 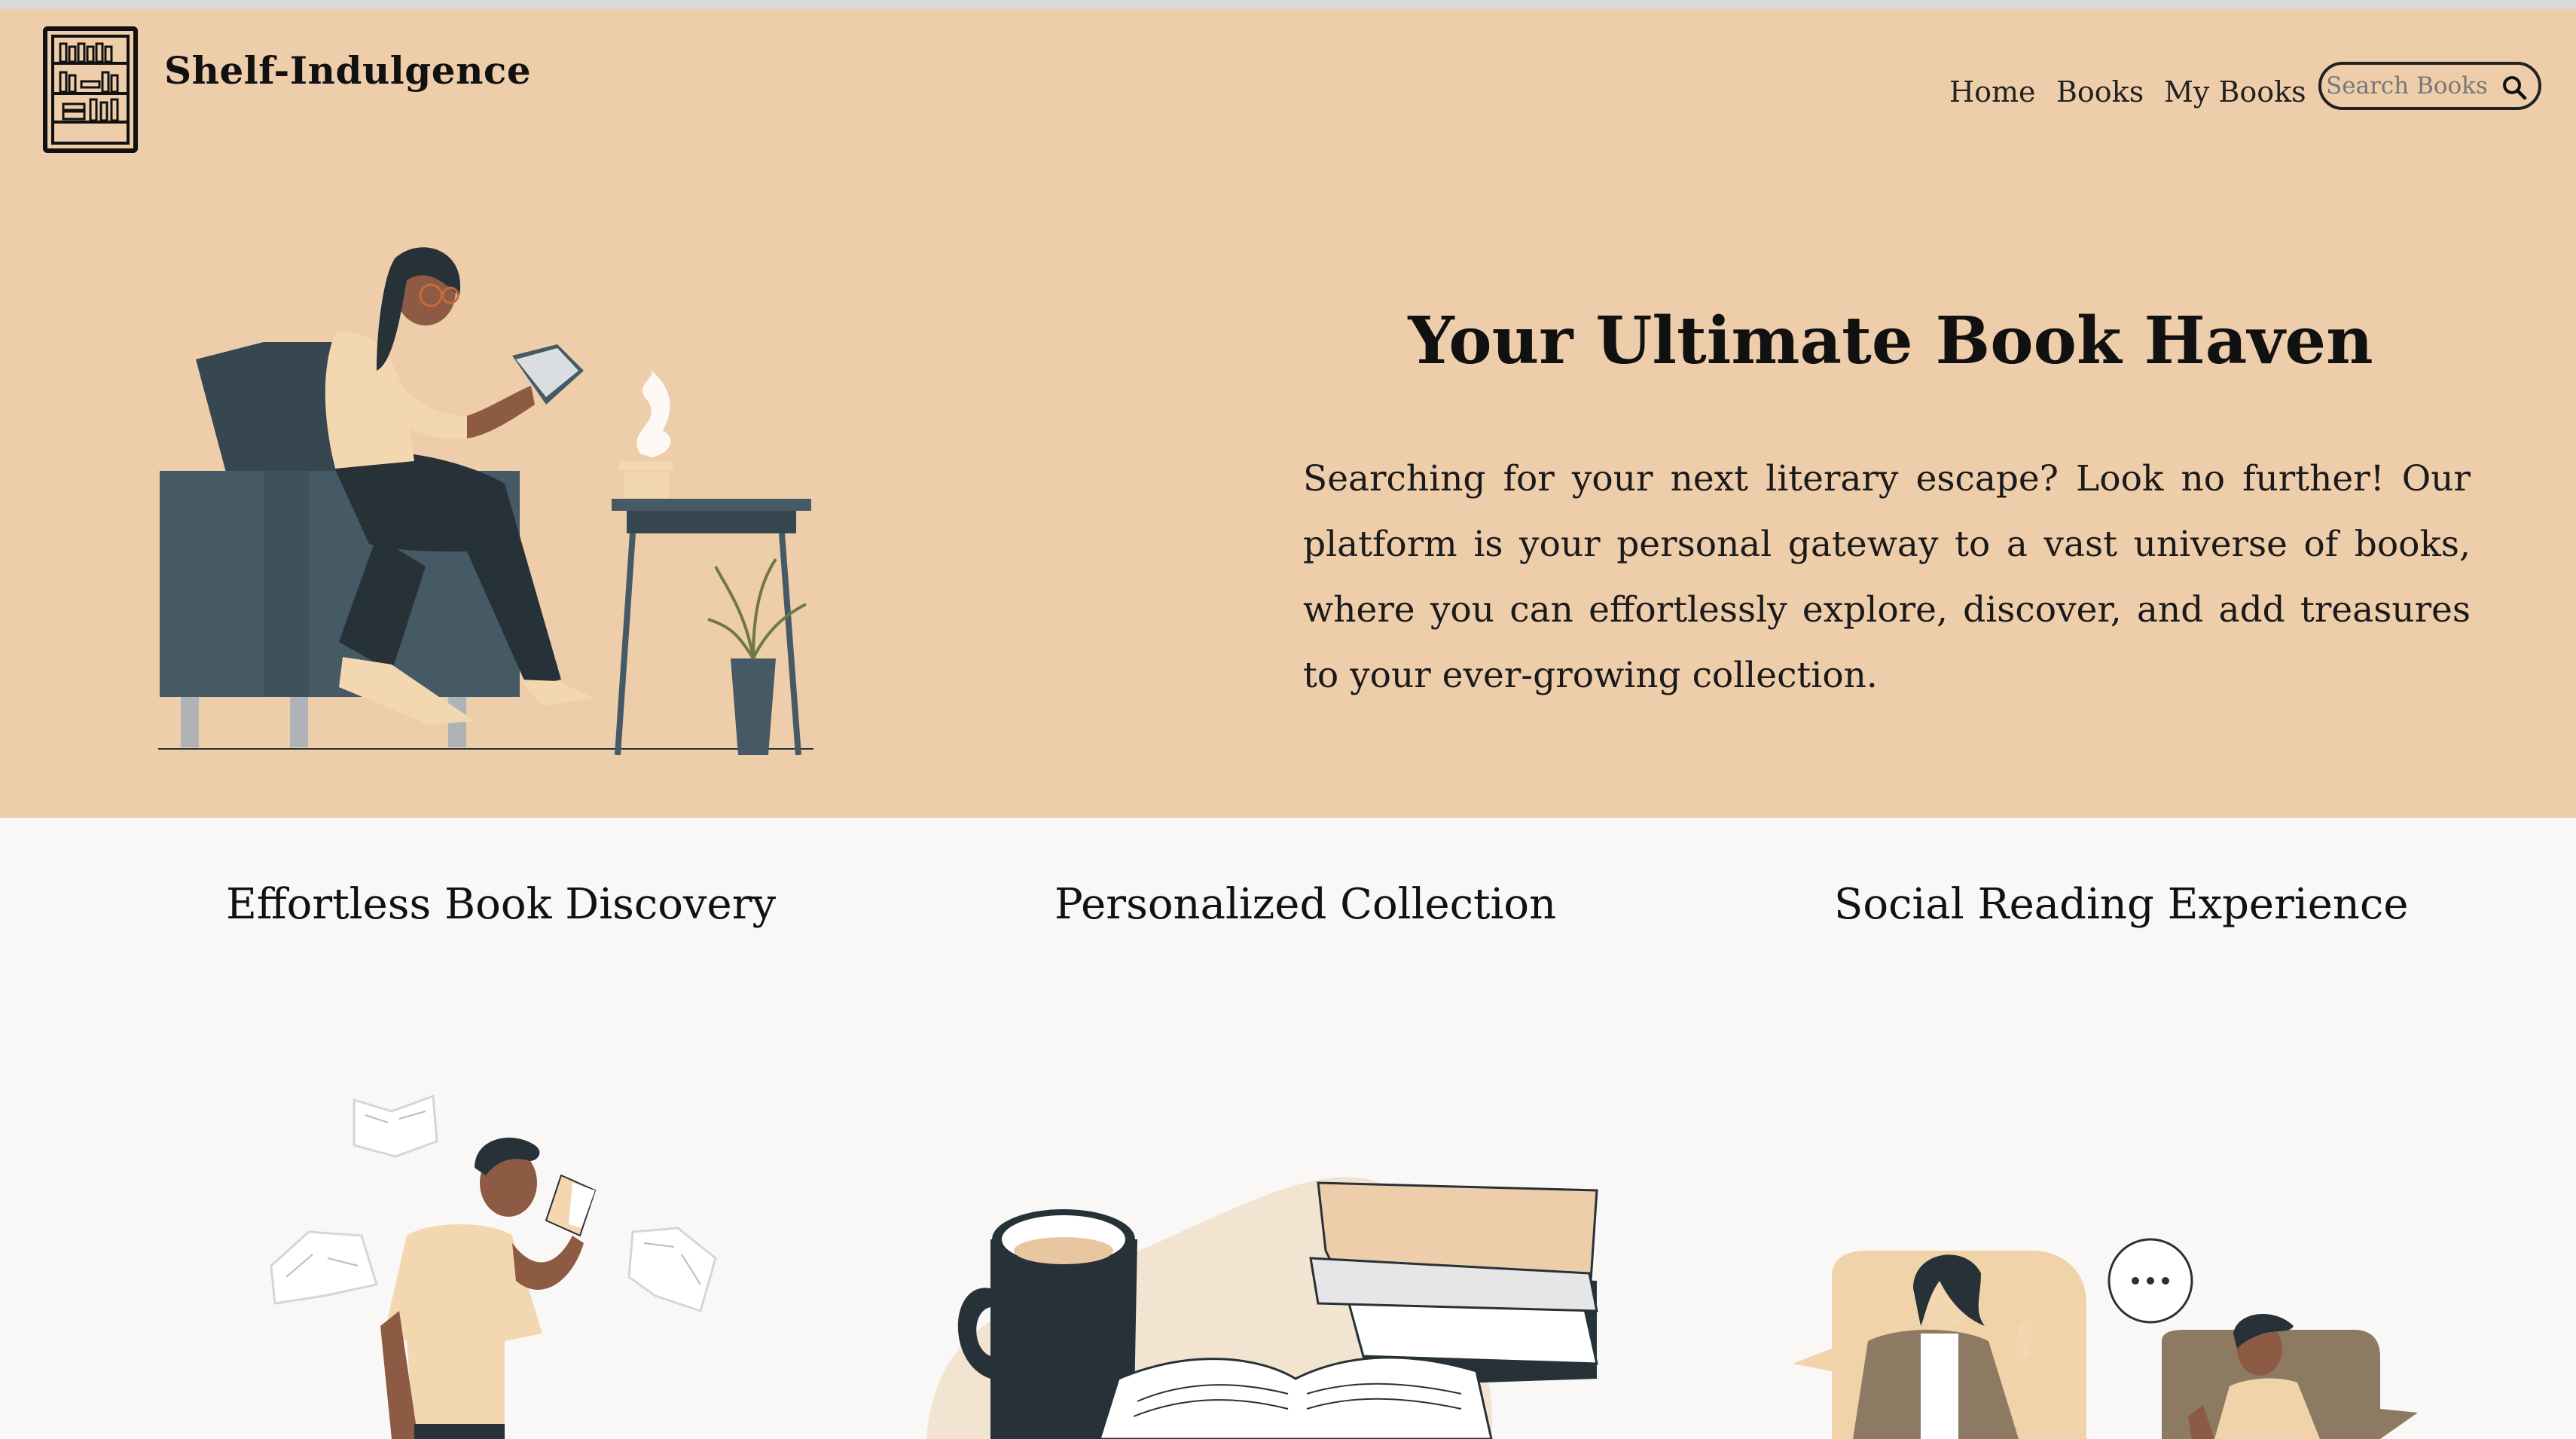 I want to click on search-icon, so click(x=2515, y=87).